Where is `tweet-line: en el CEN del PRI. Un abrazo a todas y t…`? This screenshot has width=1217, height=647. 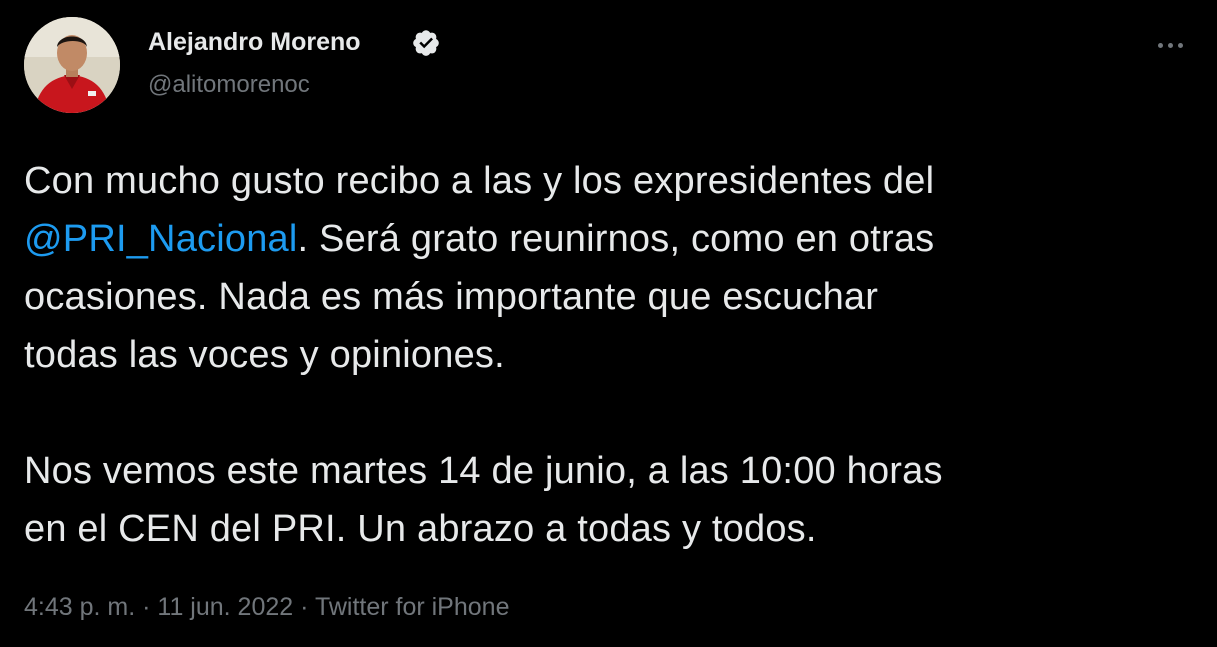
tweet-line: en el CEN del PRI. Un abrazo a todas y t… is located at coordinates (420, 529).